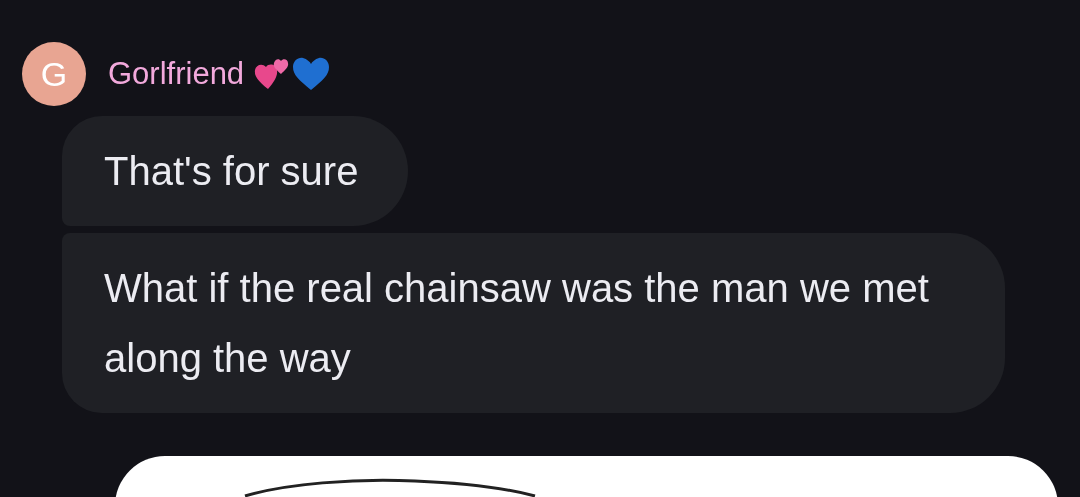  Describe the element at coordinates (176, 74) in the screenshot. I see `sender-name: Gorlfriend` at that location.